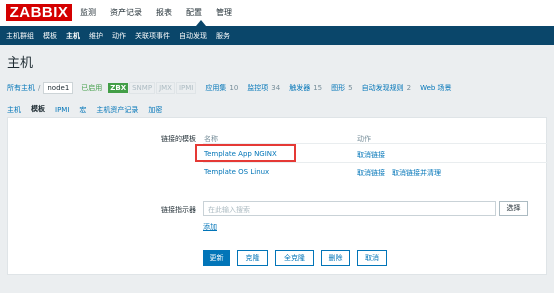 This screenshot has width=554, height=293. Describe the element at coordinates (186, 88) in the screenshot. I see `ipmi-badge: IPMI` at that location.